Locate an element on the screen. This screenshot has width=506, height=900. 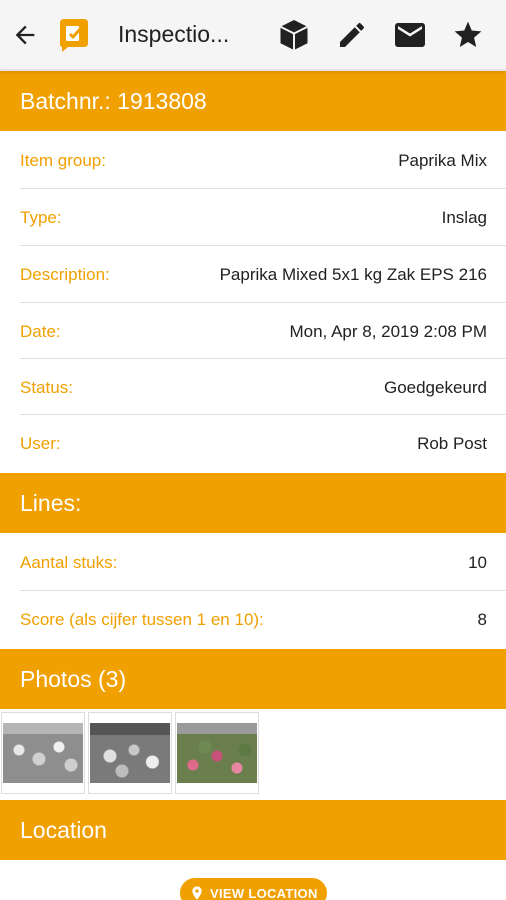
mail-icon is located at coordinates (410, 35).